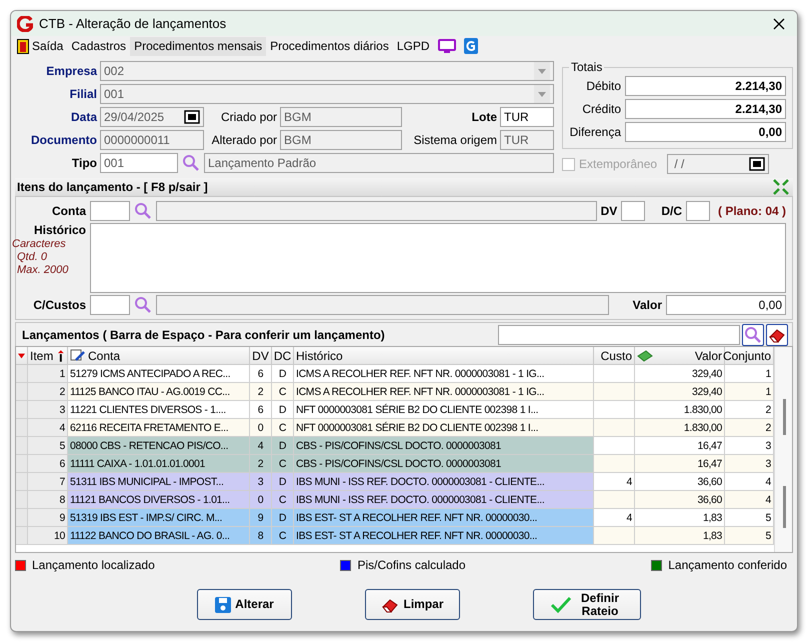 This screenshot has width=809, height=644. I want to click on column-header: Conta, so click(159, 356).